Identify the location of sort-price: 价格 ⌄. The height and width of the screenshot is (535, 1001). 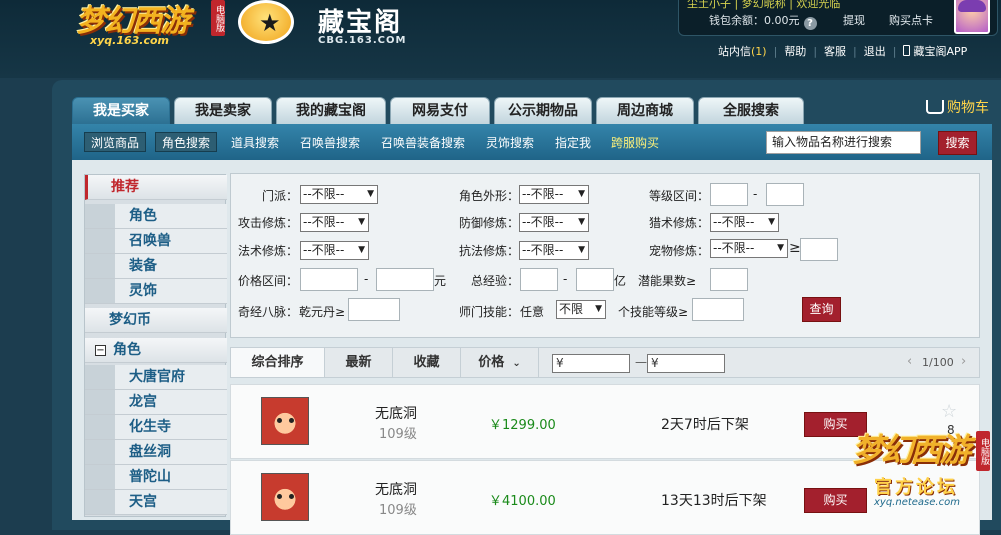
(500, 362).